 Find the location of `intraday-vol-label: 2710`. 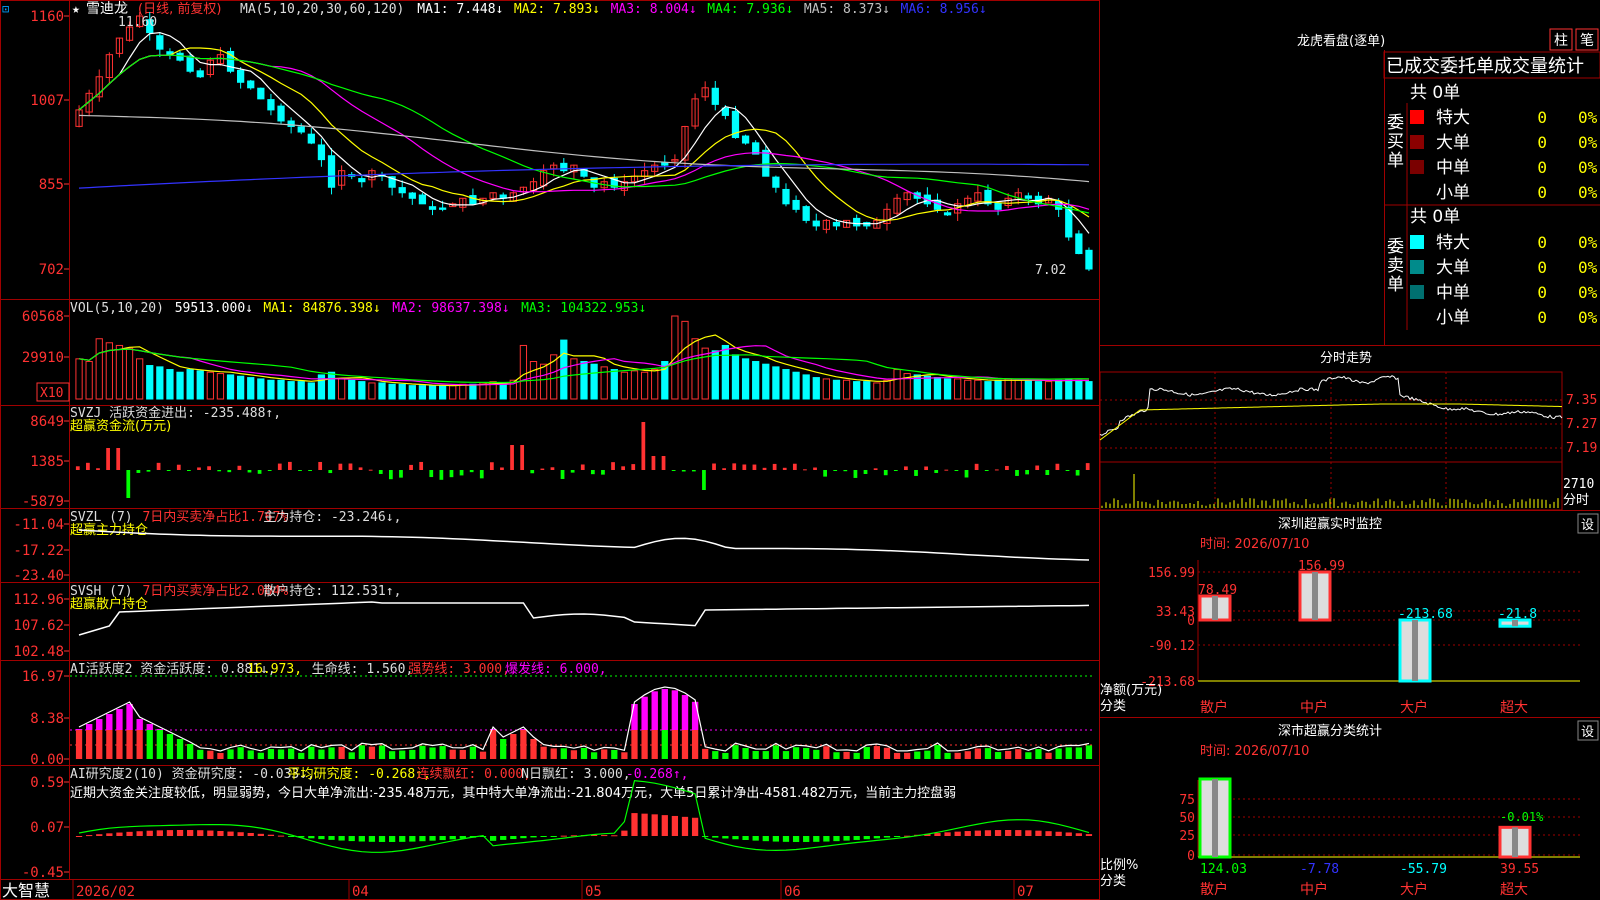

intraday-vol-label: 2710 is located at coordinates (1578, 484).